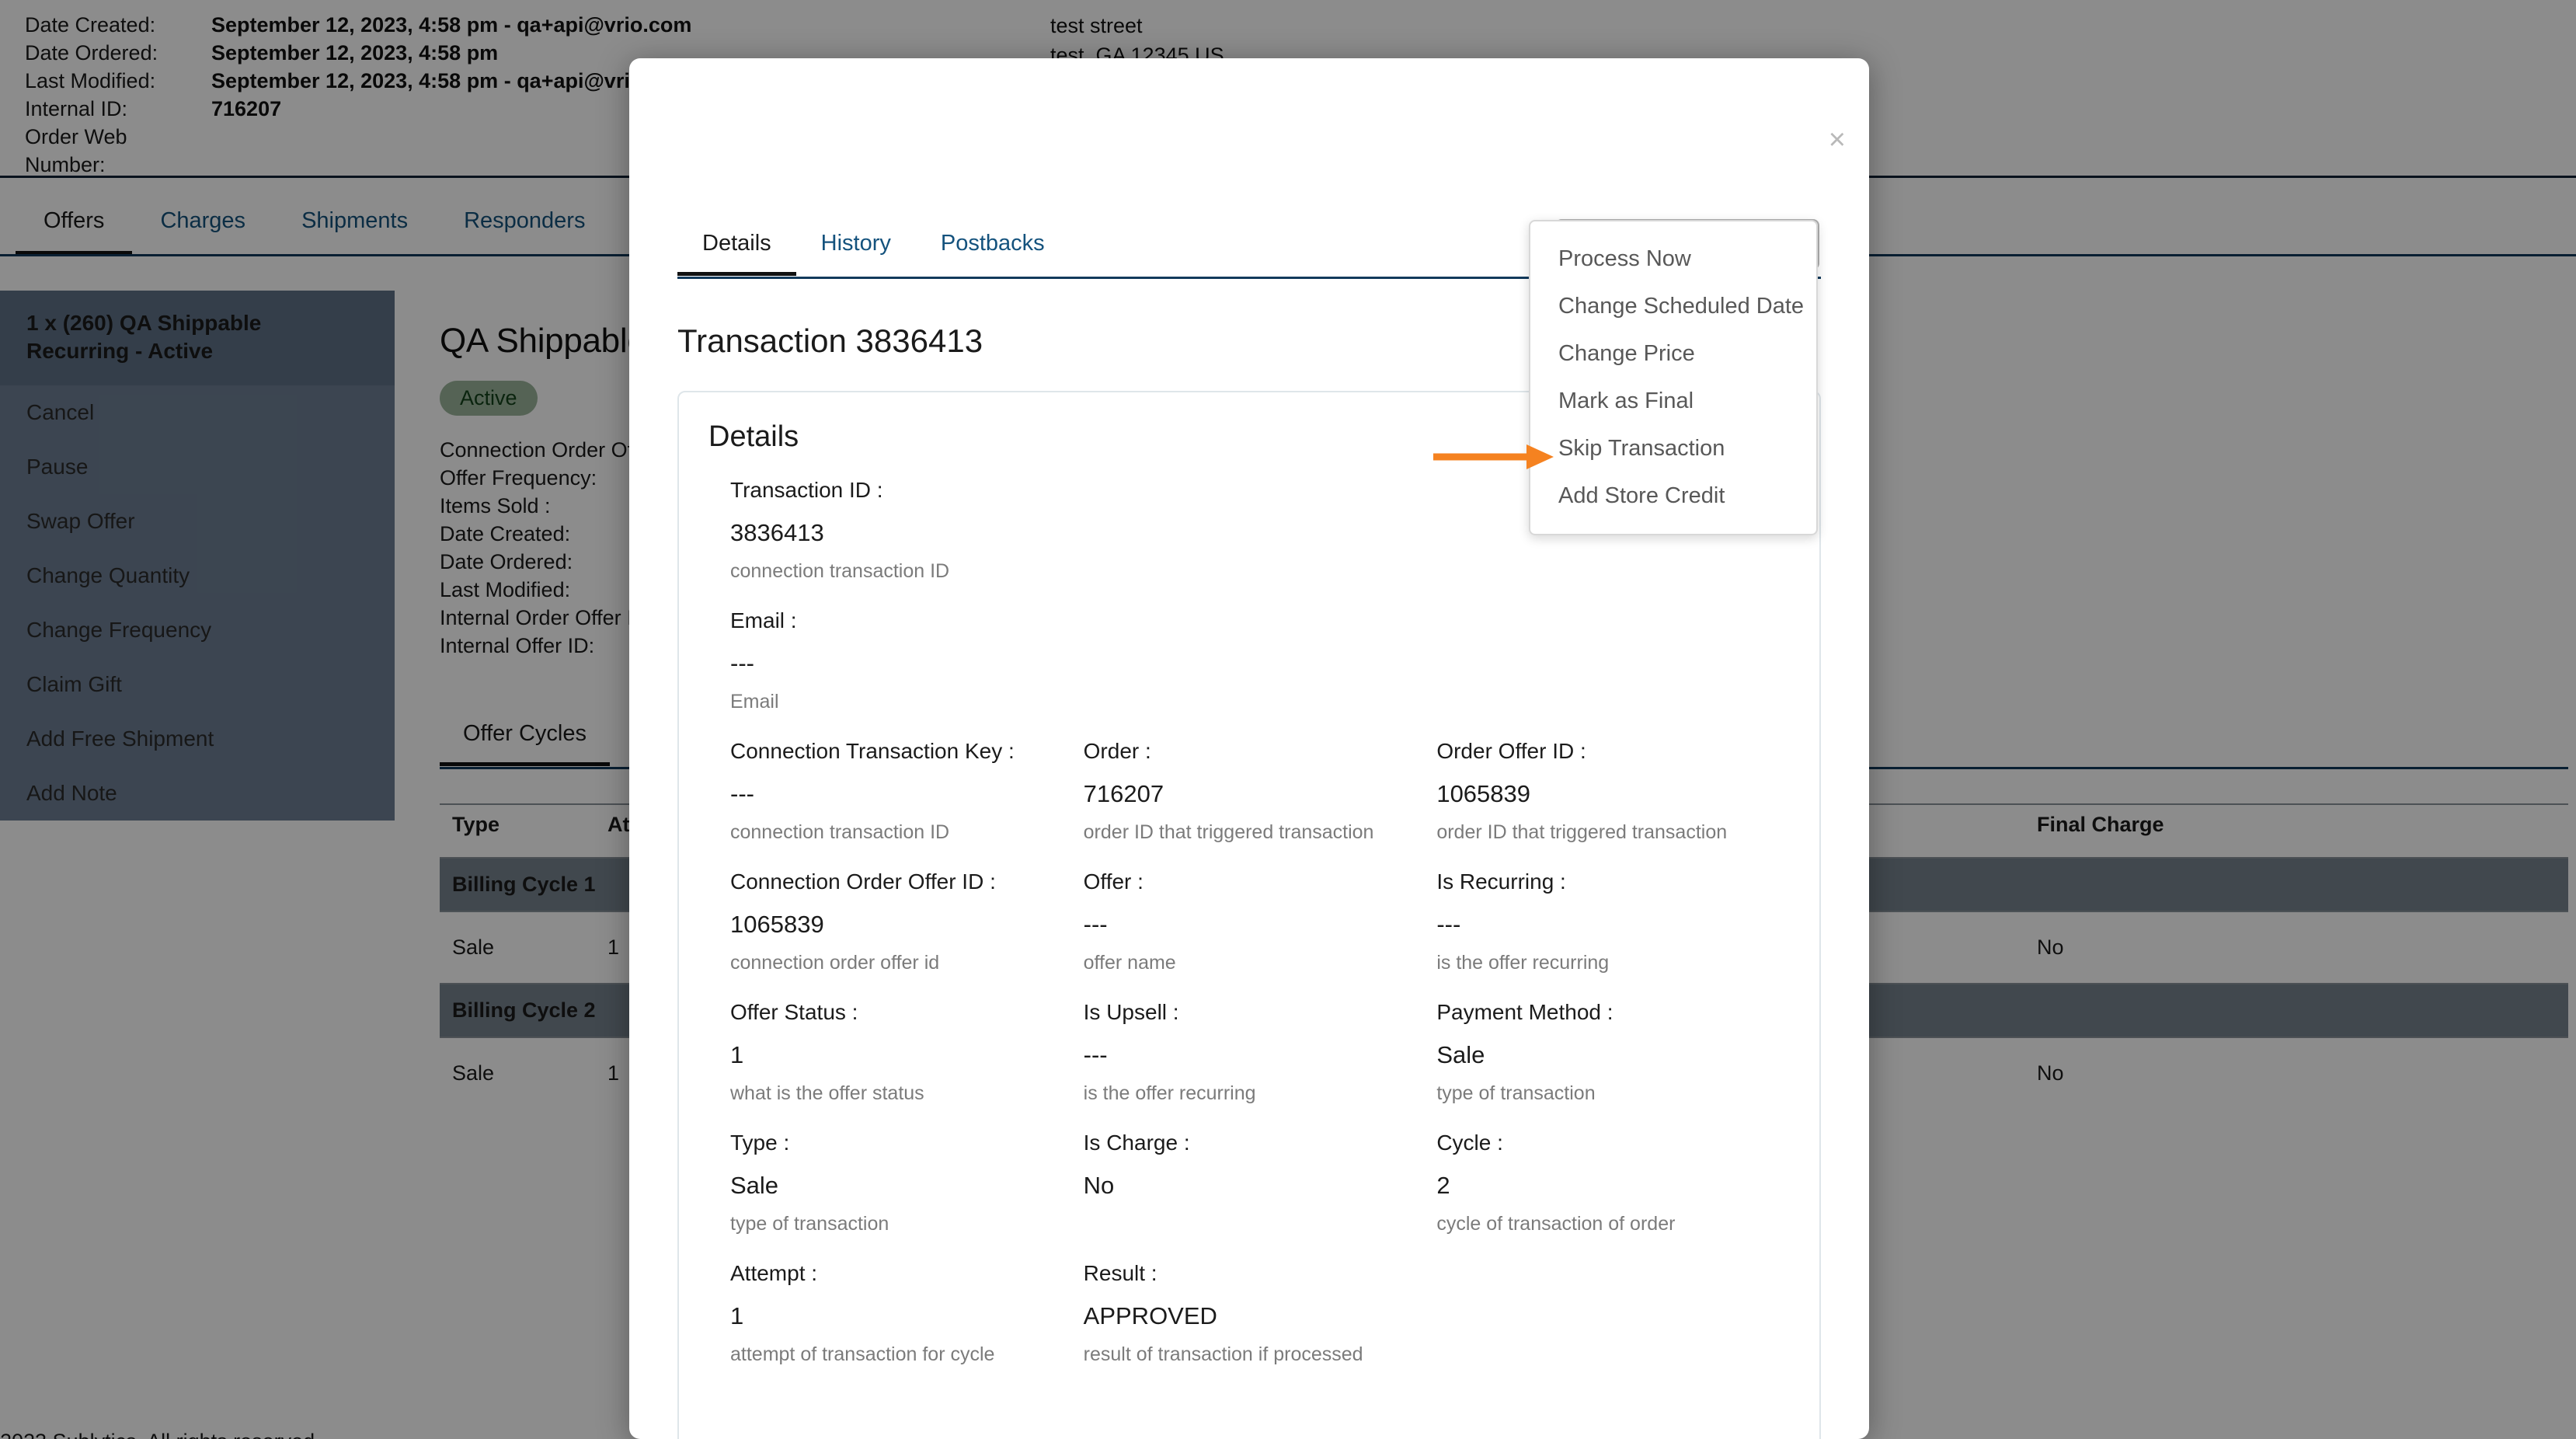 The width and height of the screenshot is (2576, 1439). Describe the element at coordinates (835, 963) in the screenshot. I see `field-hint: connection order offer id` at that location.